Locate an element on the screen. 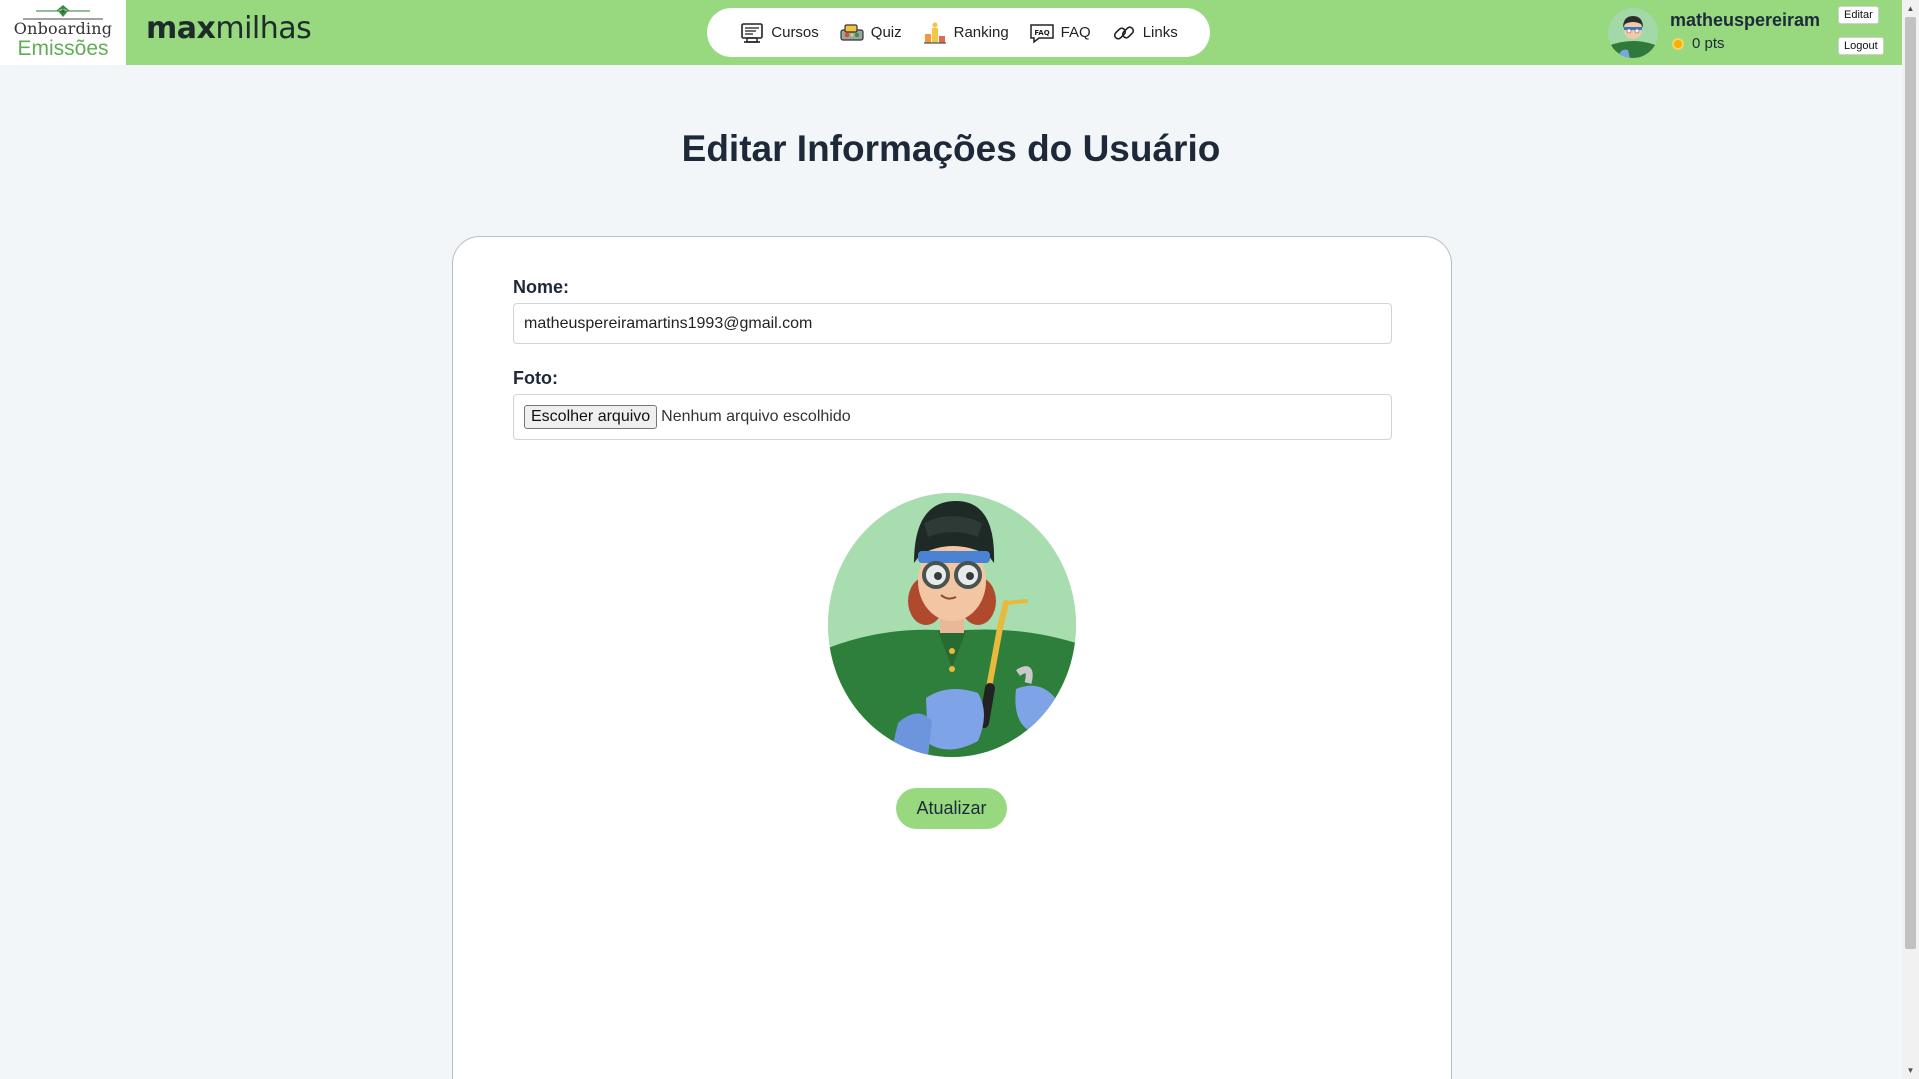  nav-item-quiz: Quiz is located at coordinates (870, 33).